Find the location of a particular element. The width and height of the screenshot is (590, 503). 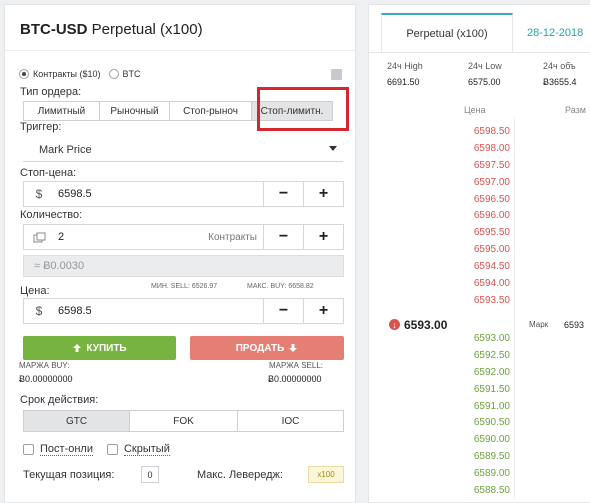

stop-price-decrement-button: − is located at coordinates (283, 194).